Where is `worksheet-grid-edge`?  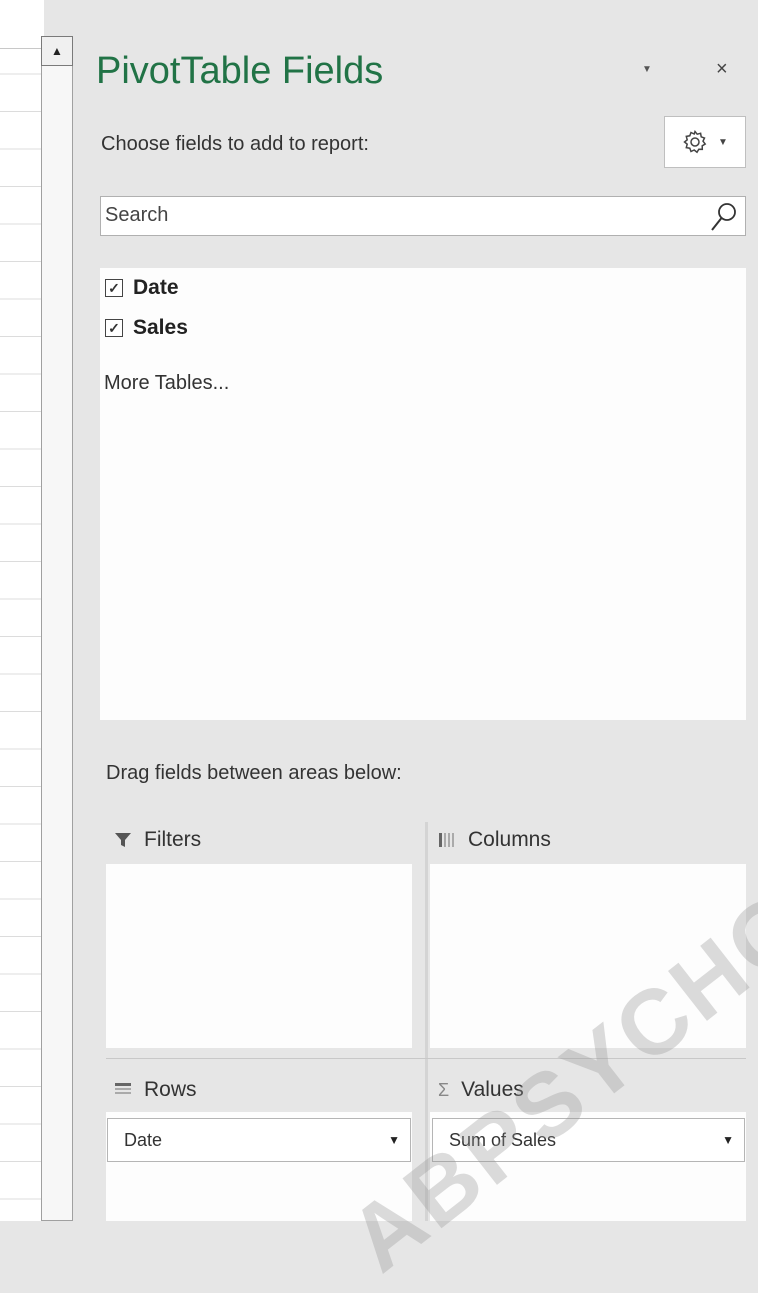 worksheet-grid-edge is located at coordinates (22, 610).